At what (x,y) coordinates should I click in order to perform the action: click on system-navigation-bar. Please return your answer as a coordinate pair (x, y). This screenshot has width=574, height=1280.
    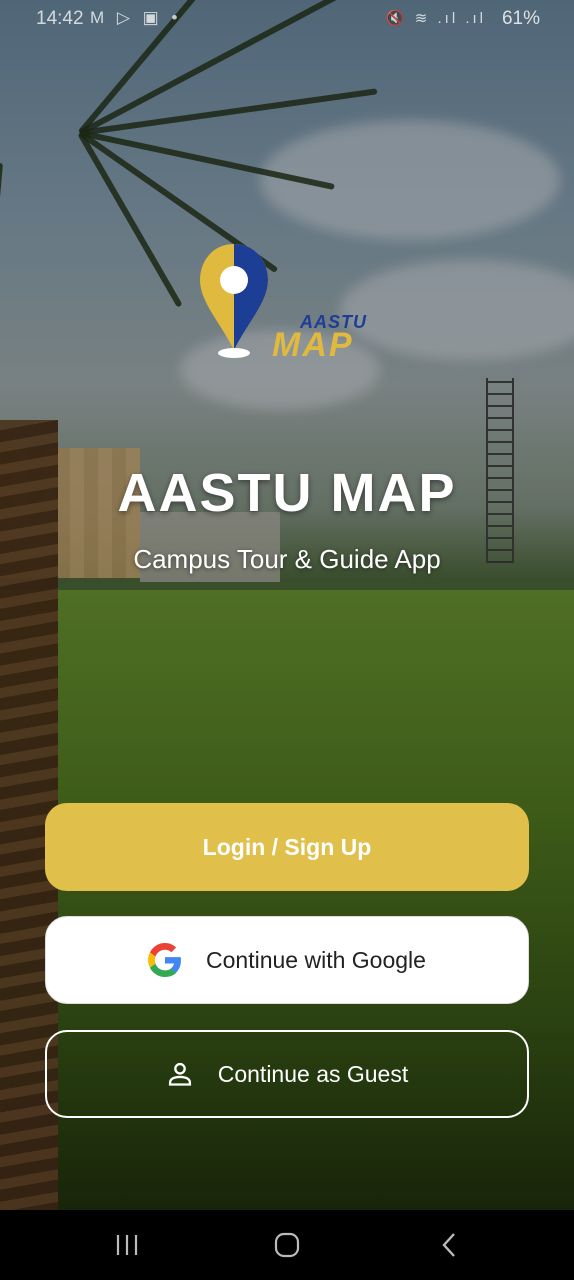
    Looking at the image, I should click on (287, 1245).